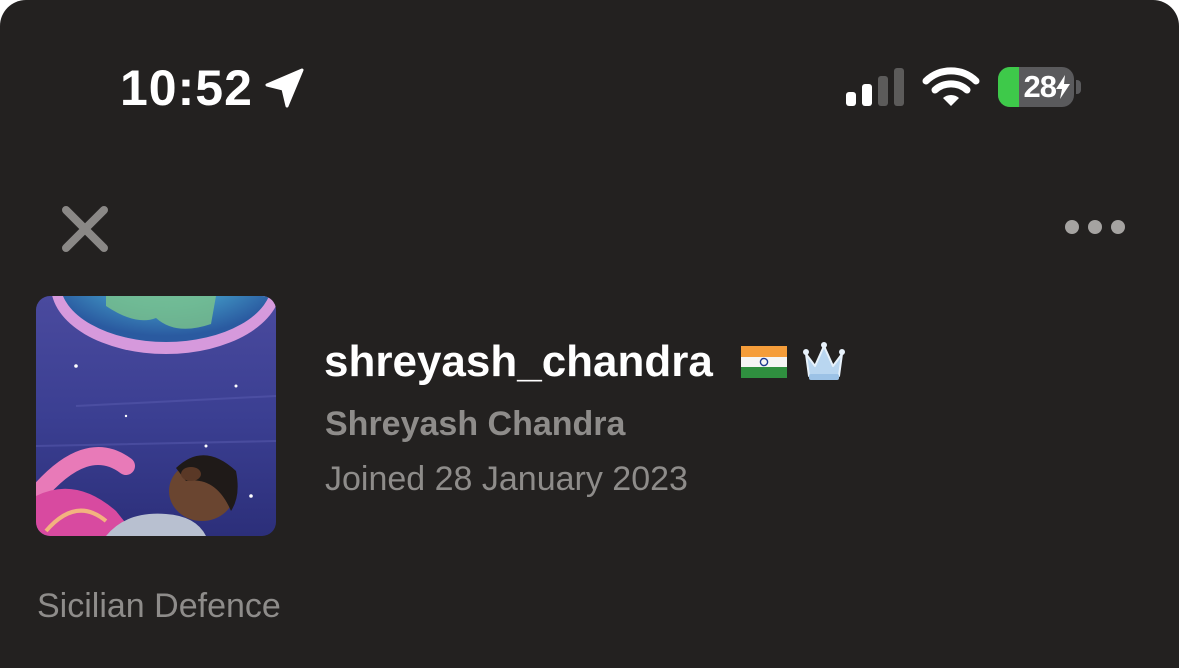 This screenshot has height=668, width=1179. I want to click on username-row: shreyash_chandra, so click(585, 362).